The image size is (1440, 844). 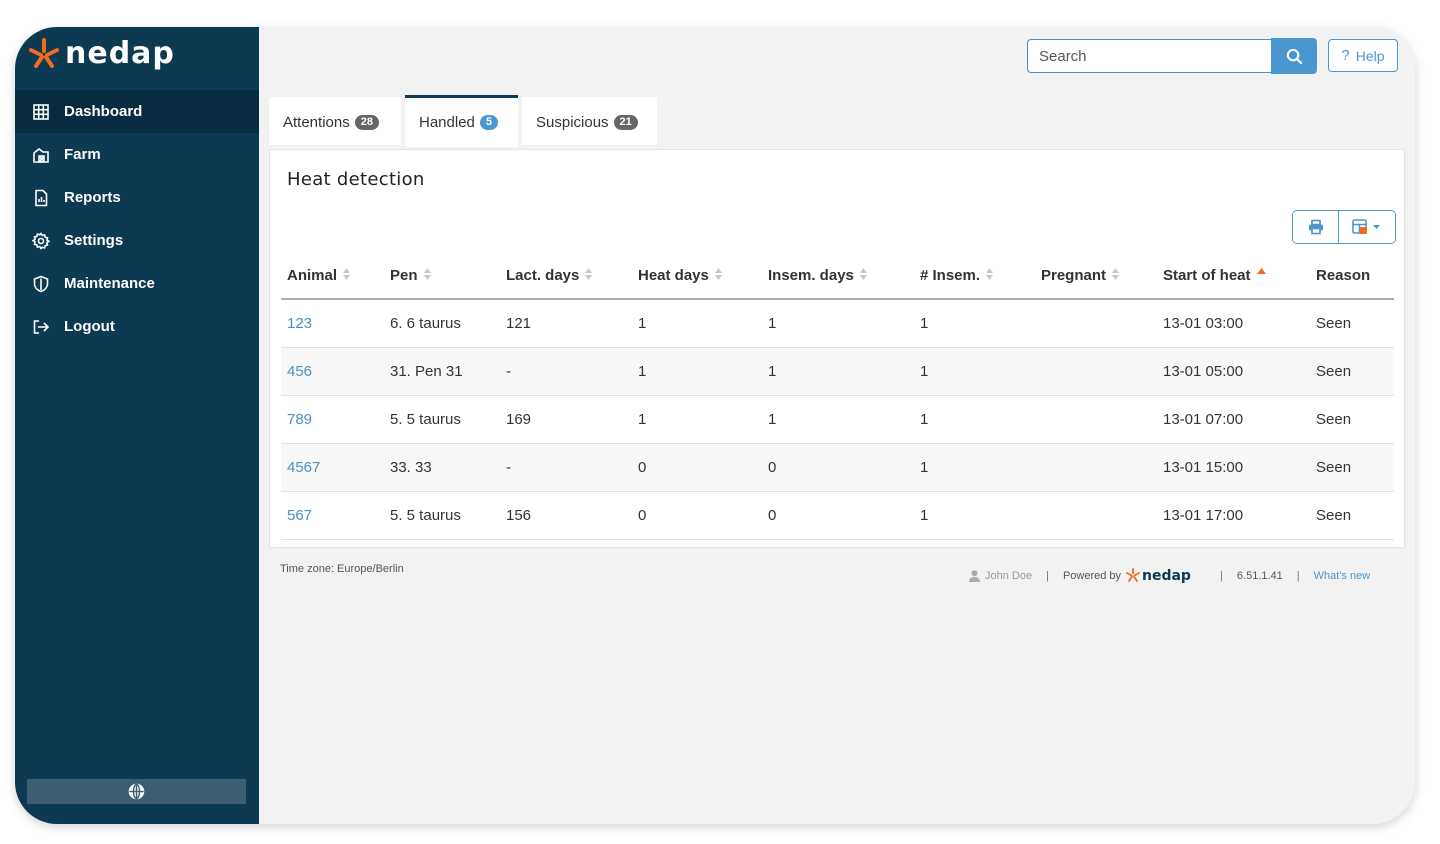 I want to click on help-button: ? Help, so click(x=1363, y=55).